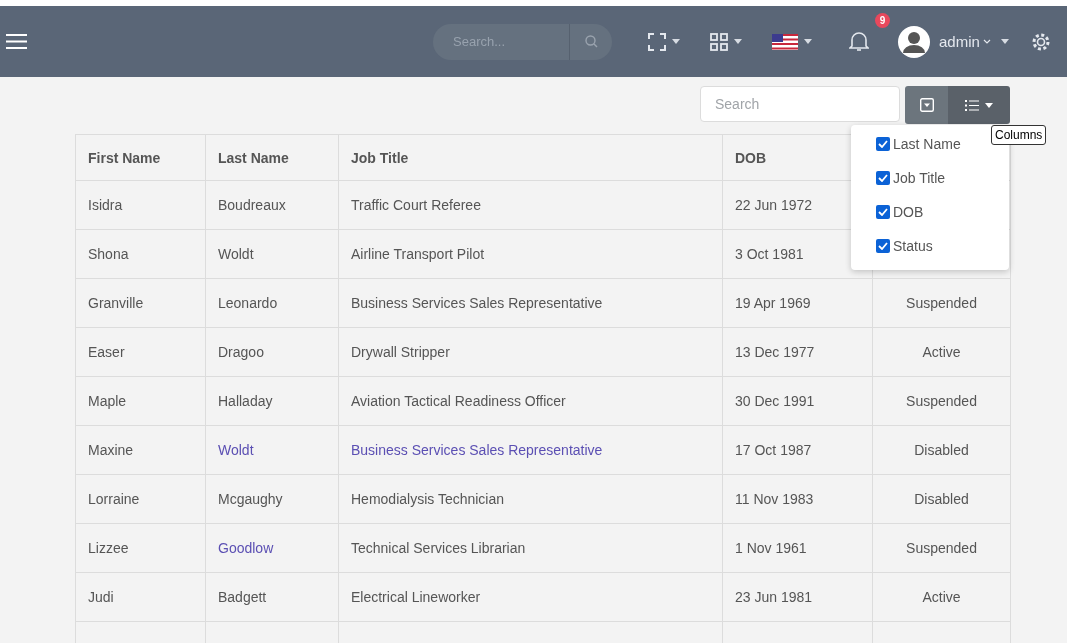 Image resolution: width=1067 pixels, height=643 pixels. Describe the element at coordinates (272, 499) in the screenshot. I see `table-cell: Mcgaughy` at that location.